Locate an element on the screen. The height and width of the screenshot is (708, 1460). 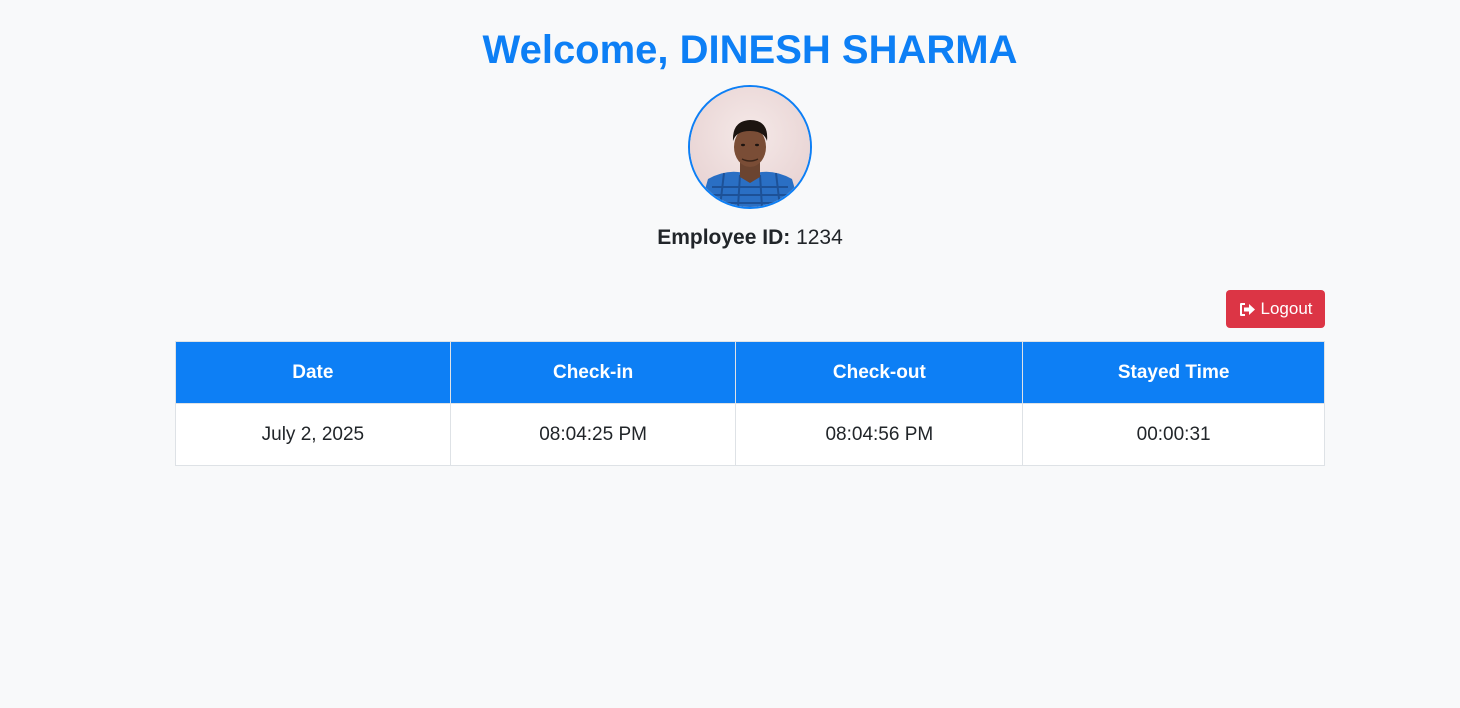
cell-stayed-time: 00:00:31 is located at coordinates (1173, 434).